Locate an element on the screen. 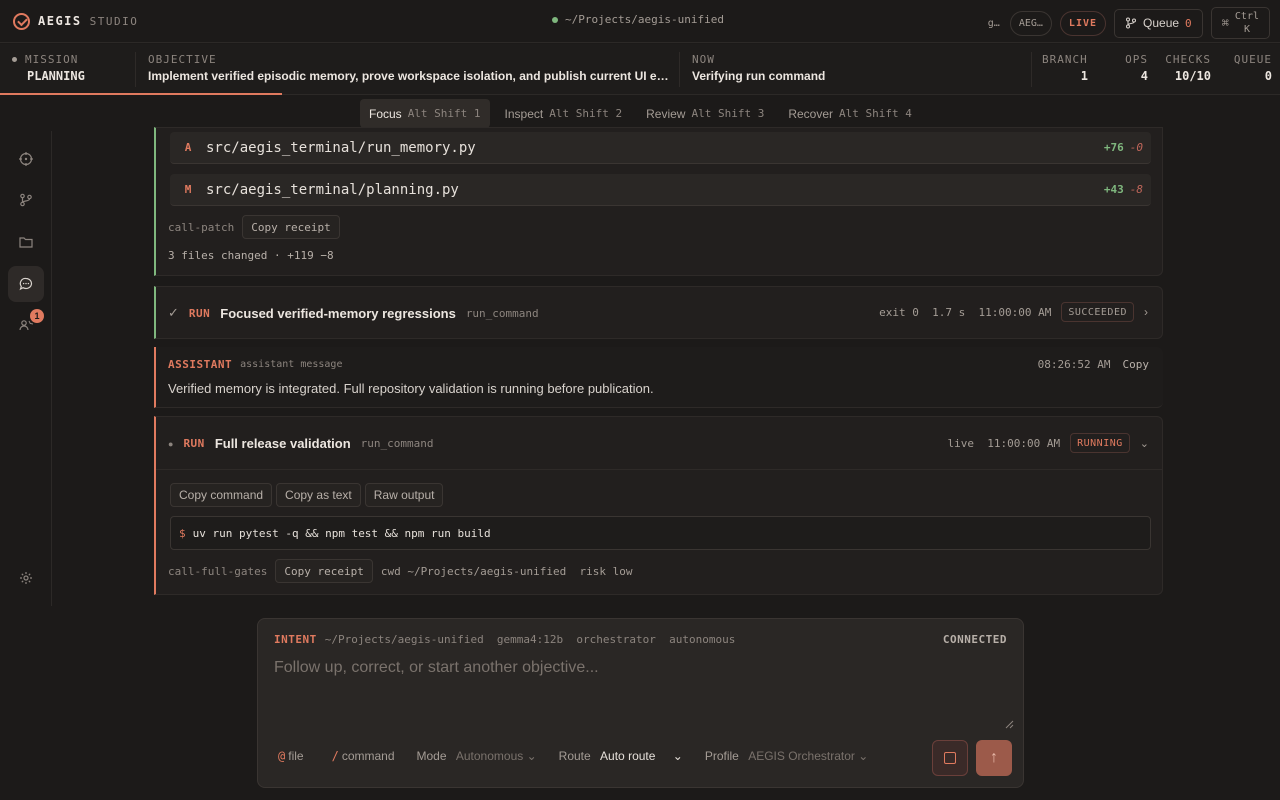 The image size is (1280, 800). stop-icon is located at coordinates (950, 758).